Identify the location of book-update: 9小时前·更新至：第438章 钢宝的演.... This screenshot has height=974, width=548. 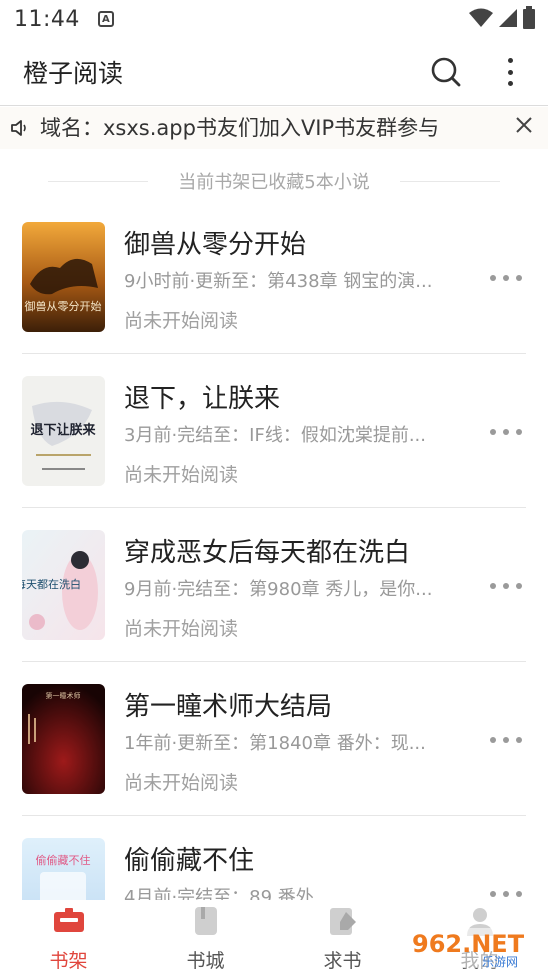
(278, 281).